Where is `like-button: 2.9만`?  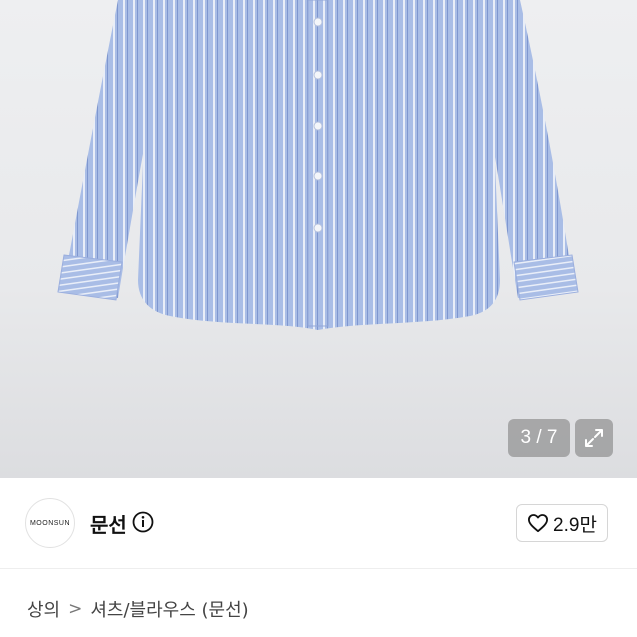
like-button: 2.9만 is located at coordinates (562, 523).